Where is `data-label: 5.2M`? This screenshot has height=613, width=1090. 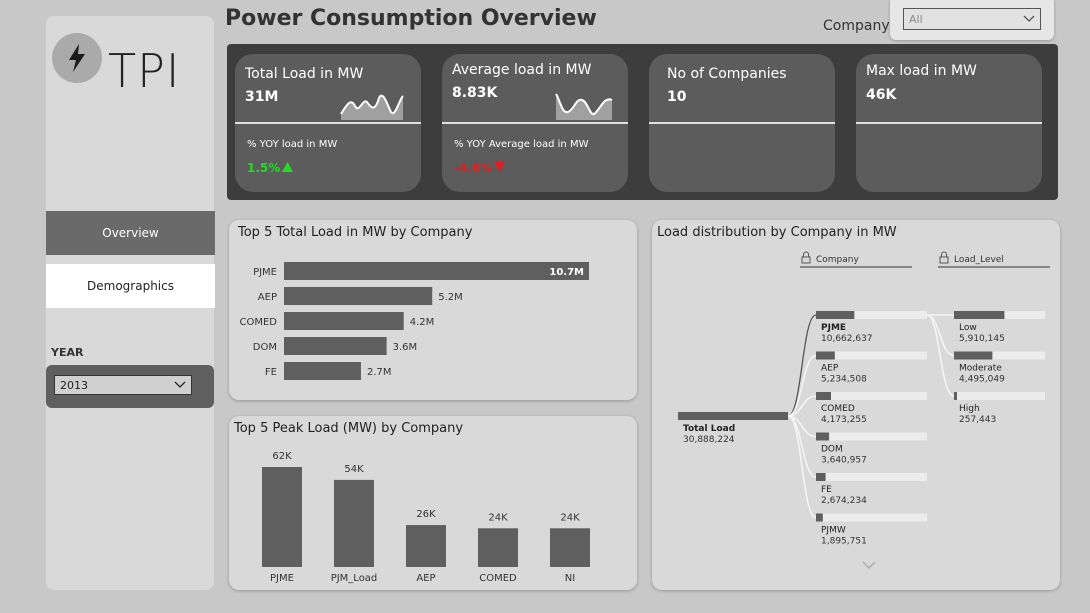
data-label: 5.2M is located at coordinates (450, 297).